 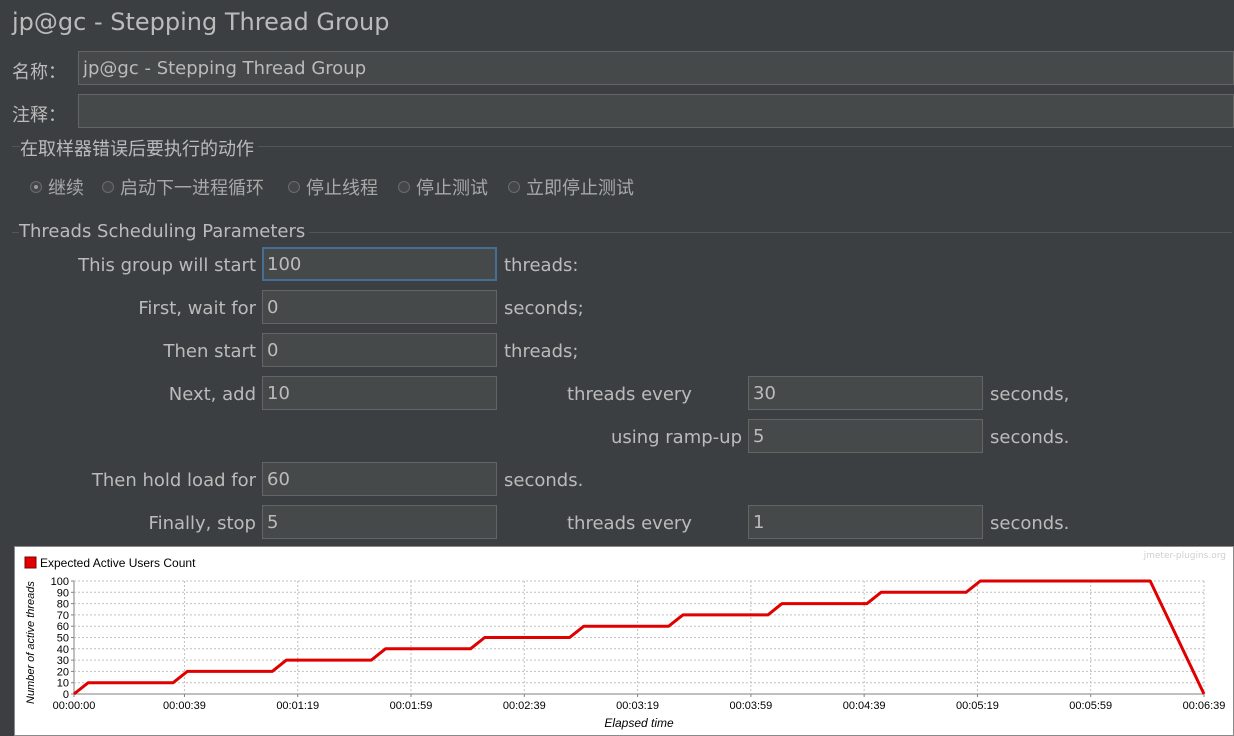 What do you see at coordinates (541, 351) in the screenshot?
I see `then-start-unit: threads;` at bounding box center [541, 351].